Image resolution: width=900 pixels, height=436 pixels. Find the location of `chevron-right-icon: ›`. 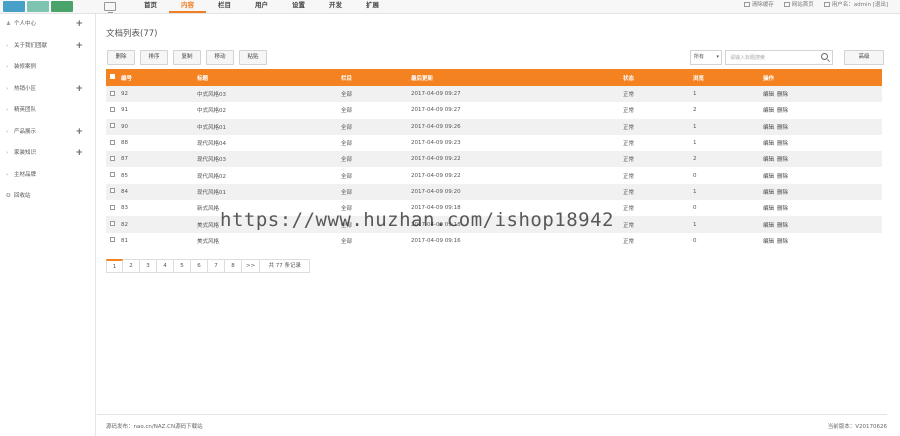

chevron-right-icon: › is located at coordinates (7, 88).